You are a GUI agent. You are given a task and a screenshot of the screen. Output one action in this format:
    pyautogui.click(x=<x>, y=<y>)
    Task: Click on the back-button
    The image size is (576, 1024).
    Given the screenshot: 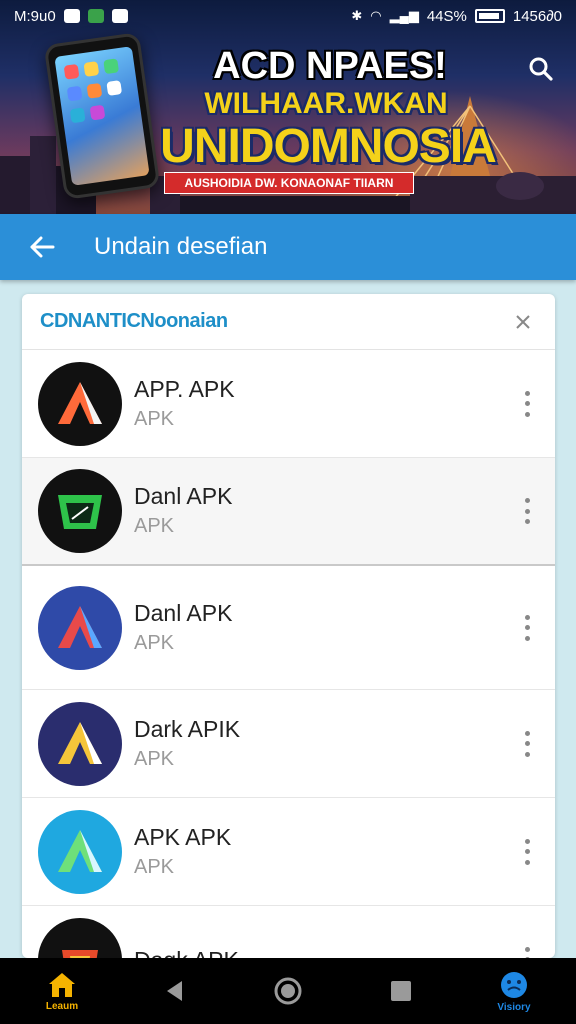 What is the action you would take?
    pyautogui.click(x=42, y=247)
    